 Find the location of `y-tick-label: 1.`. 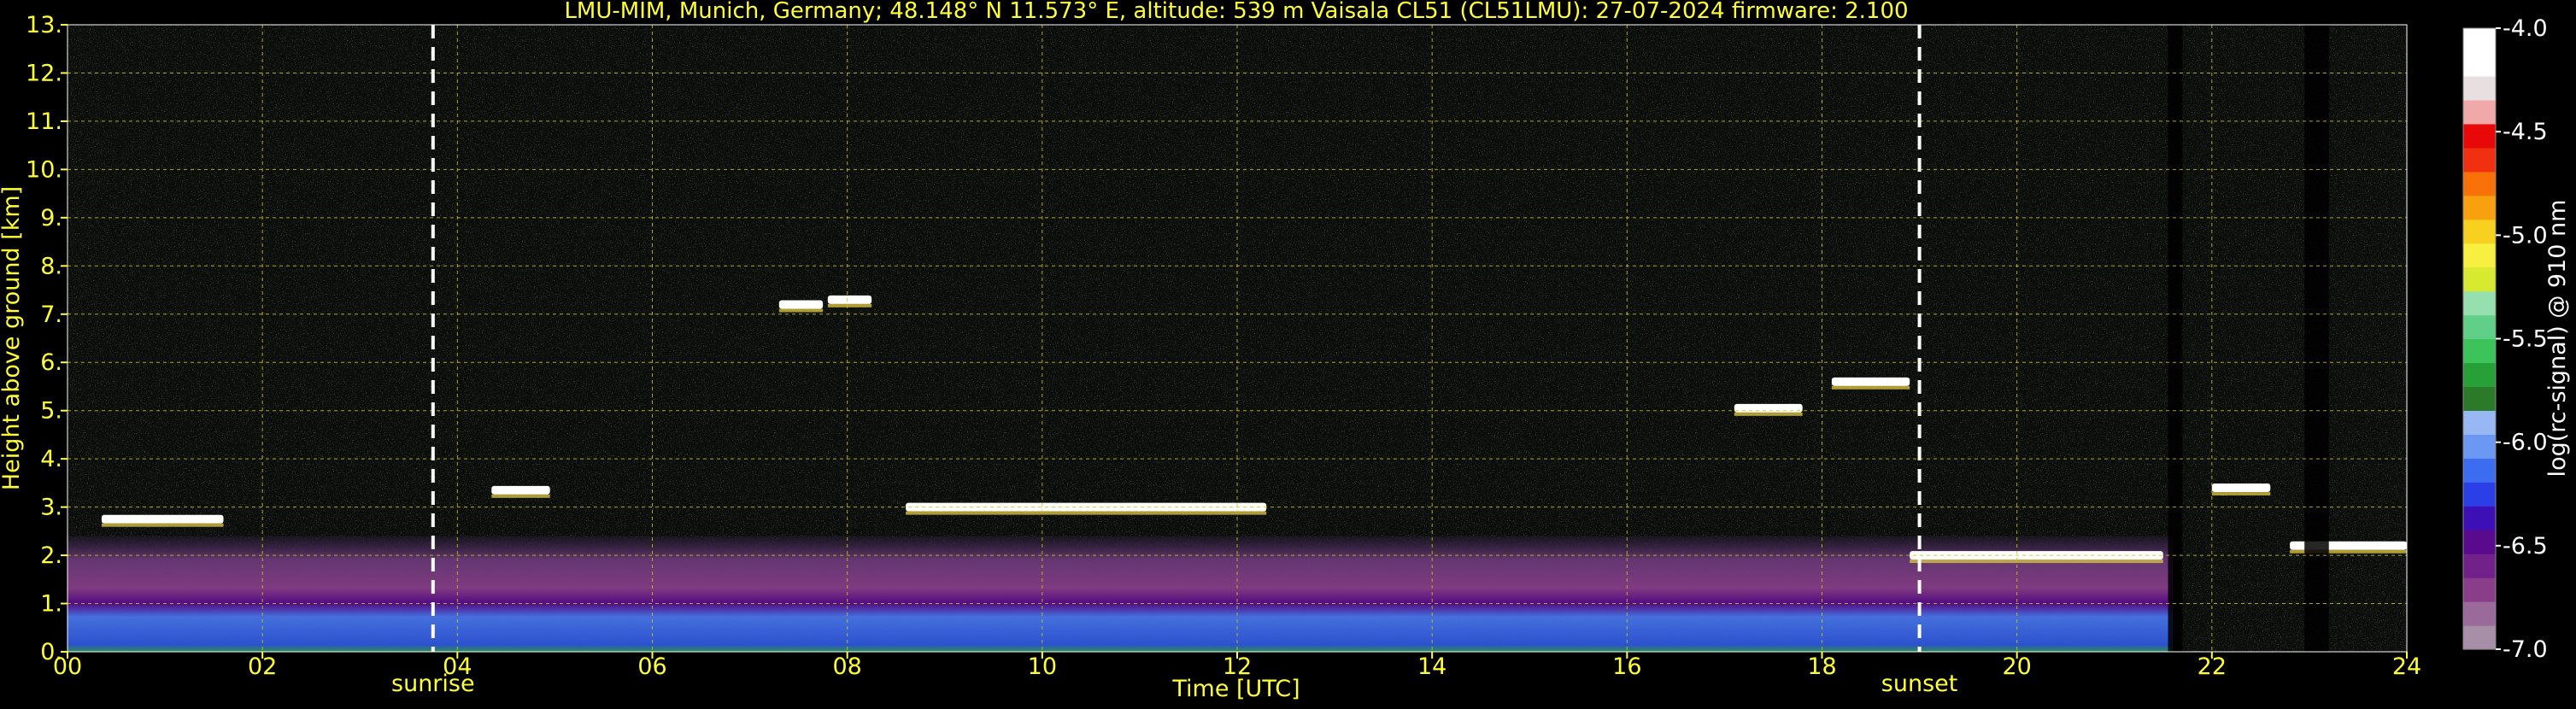

y-tick-label: 1. is located at coordinates (51, 604).